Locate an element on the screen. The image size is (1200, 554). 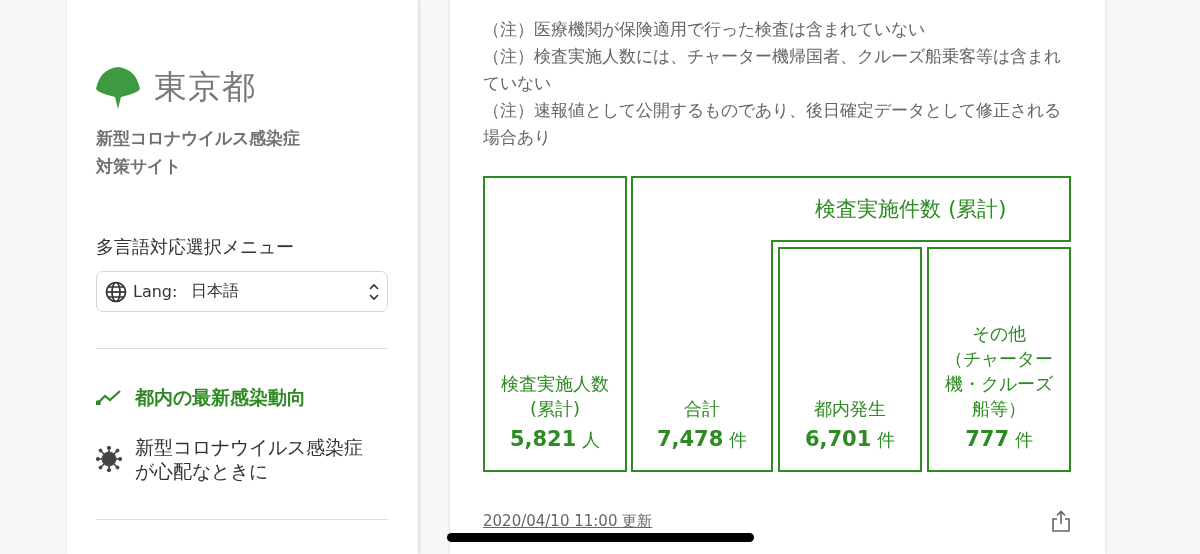
nav-item: 新型コロナウイルス感染症が心配なときに is located at coordinates (242, 459).